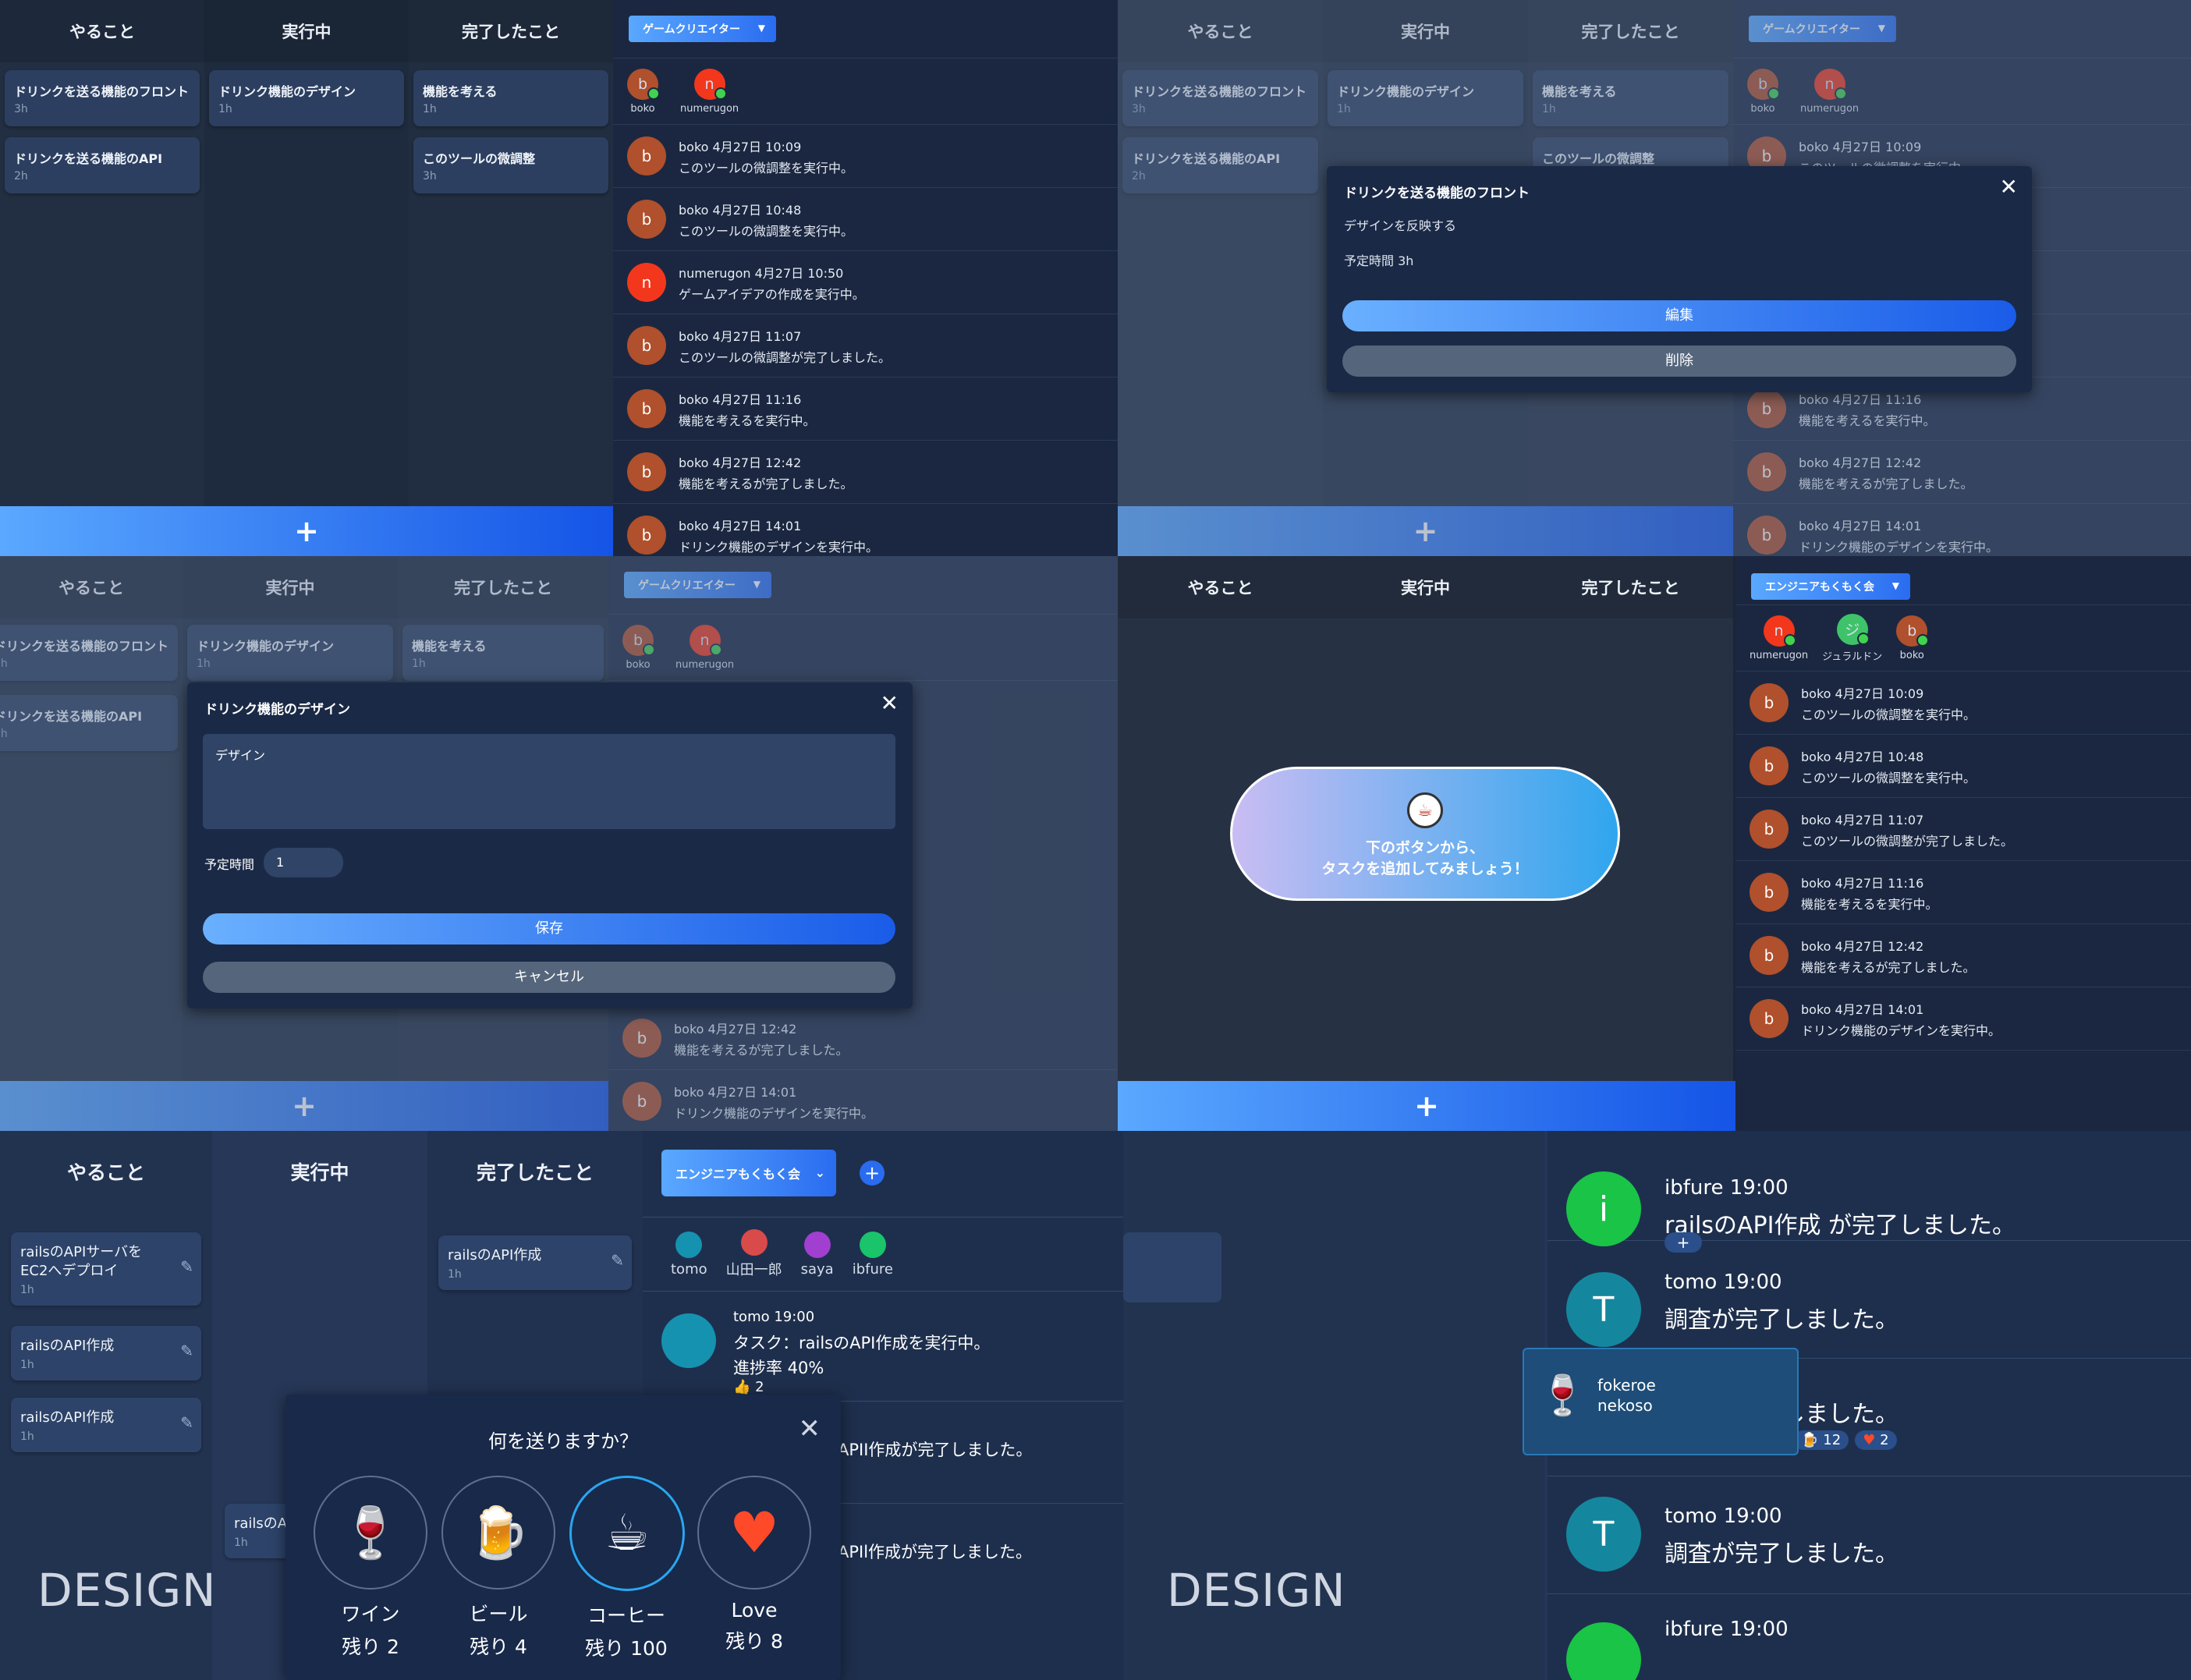  What do you see at coordinates (277, 710) in the screenshot?
I see `modal-title: ドリンク機能のデザイン` at bounding box center [277, 710].